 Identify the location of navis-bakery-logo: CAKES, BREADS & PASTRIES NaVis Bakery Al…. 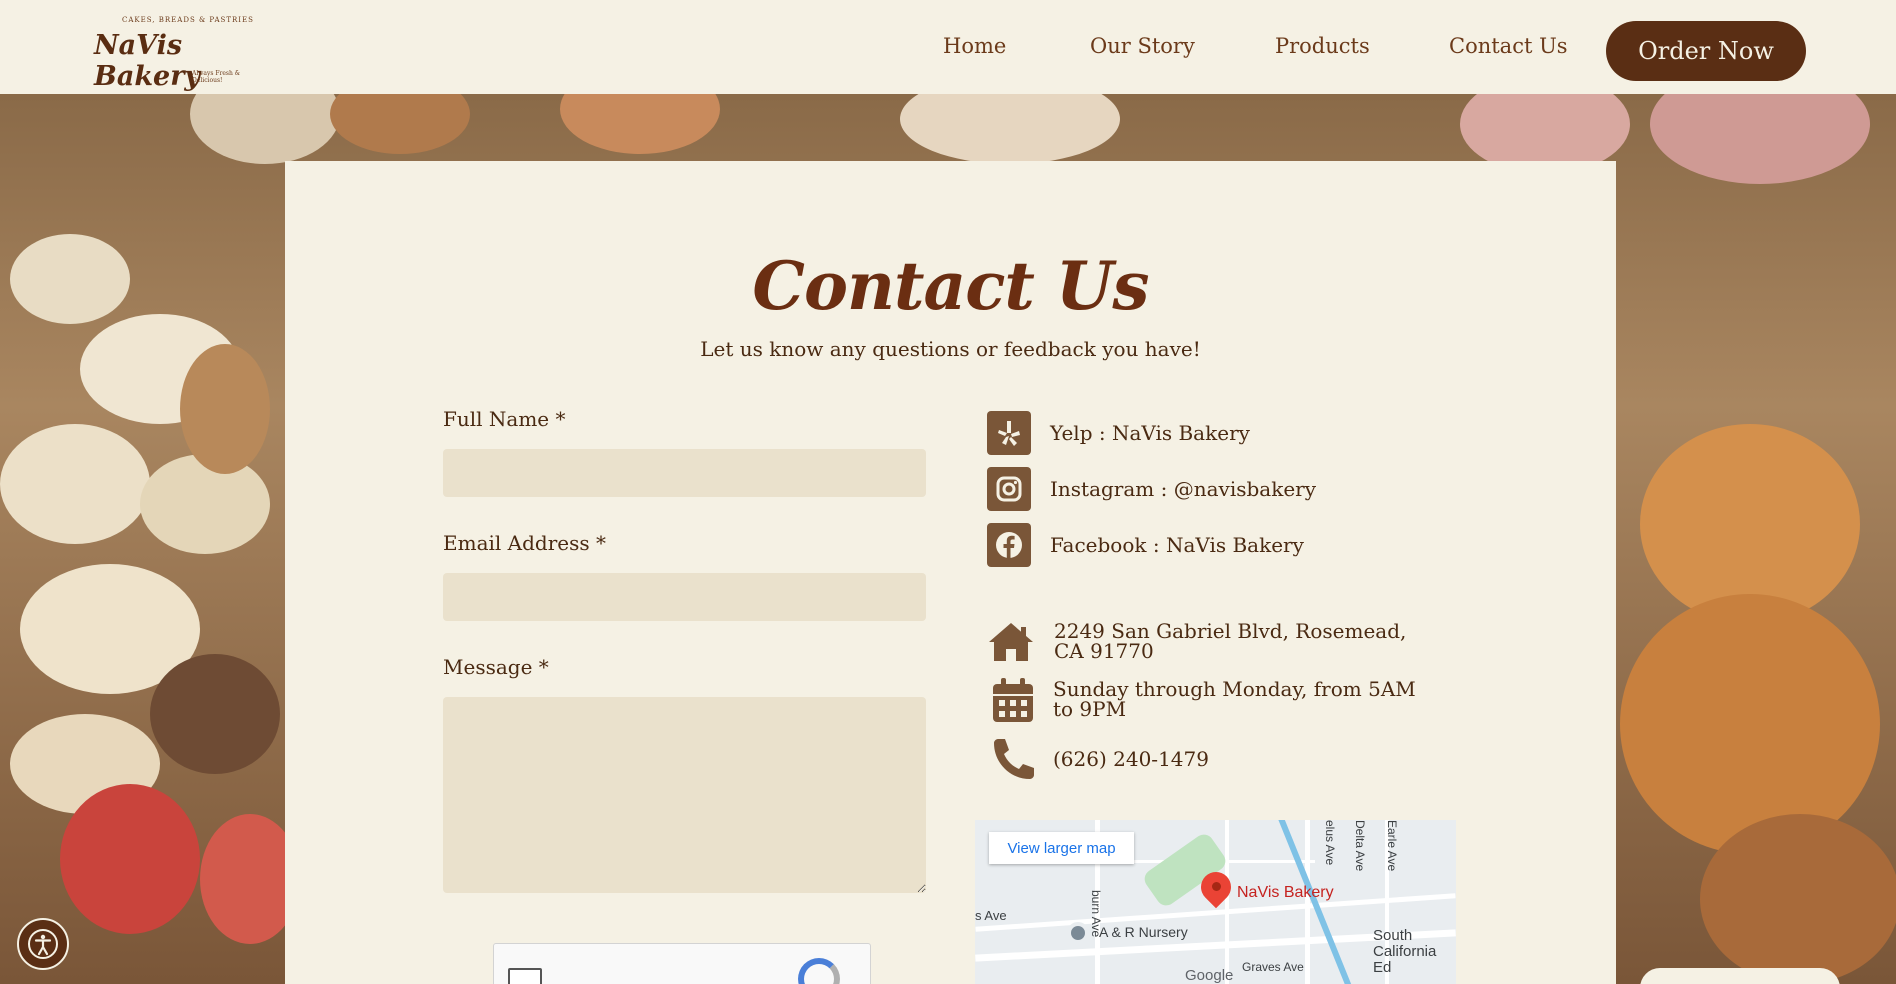
(178, 52).